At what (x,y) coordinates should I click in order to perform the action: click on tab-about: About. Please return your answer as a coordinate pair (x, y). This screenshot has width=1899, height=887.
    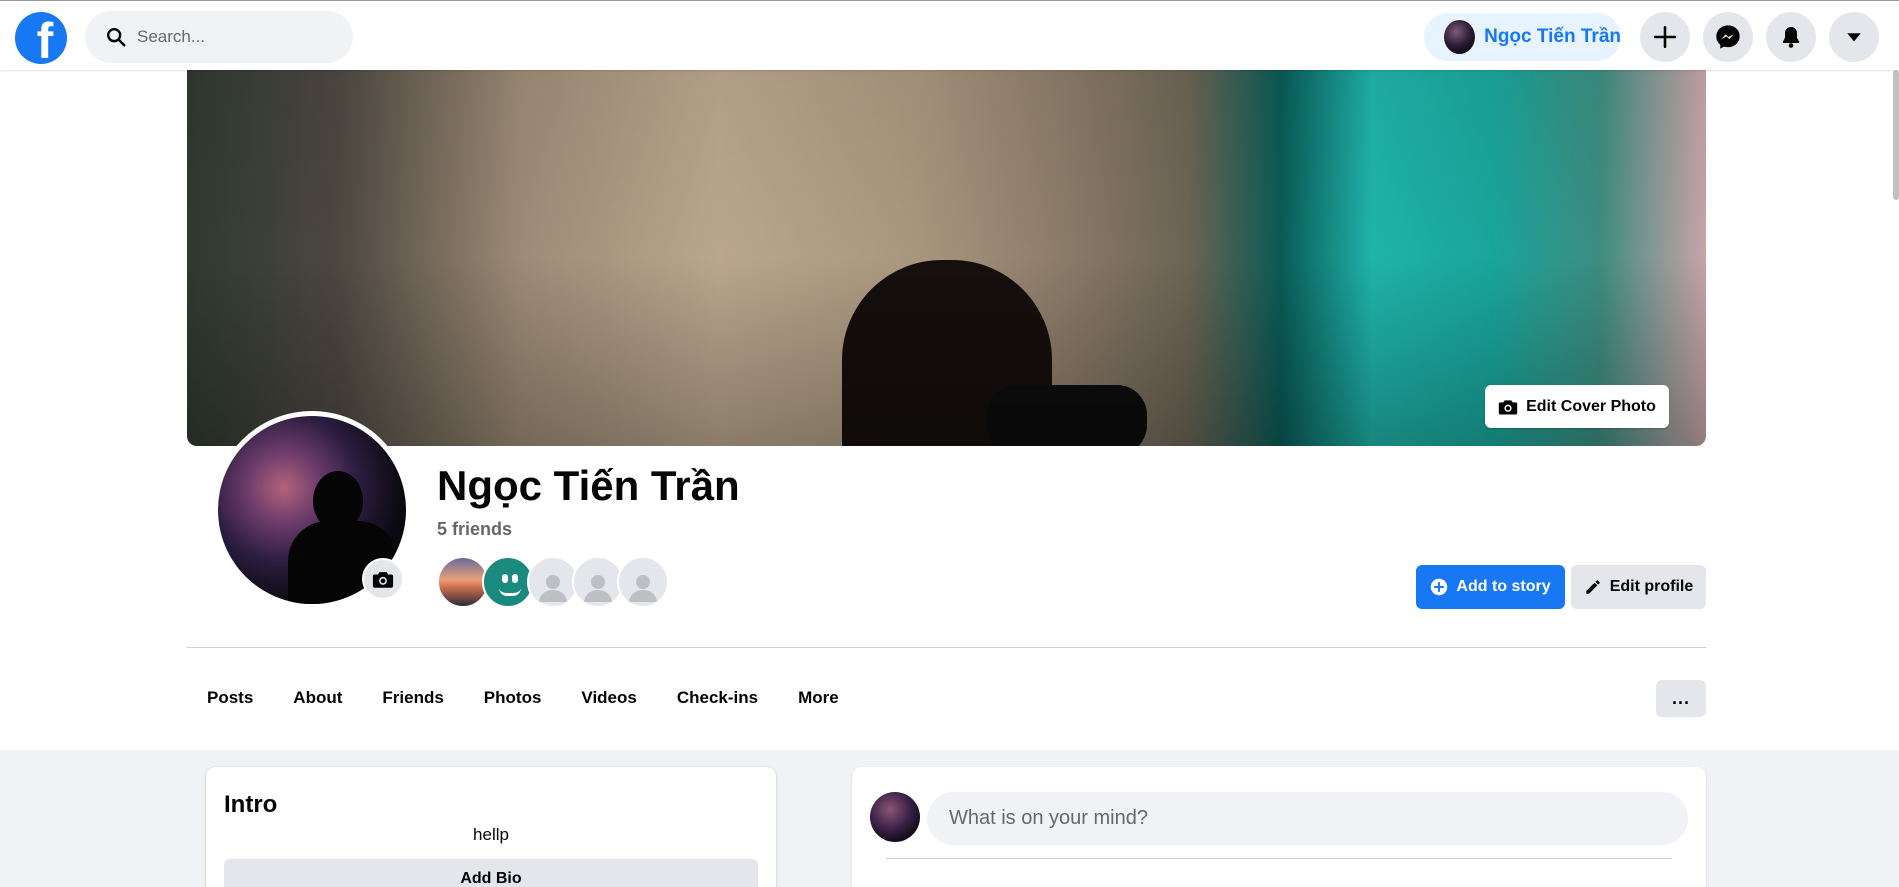
    Looking at the image, I should click on (317, 698).